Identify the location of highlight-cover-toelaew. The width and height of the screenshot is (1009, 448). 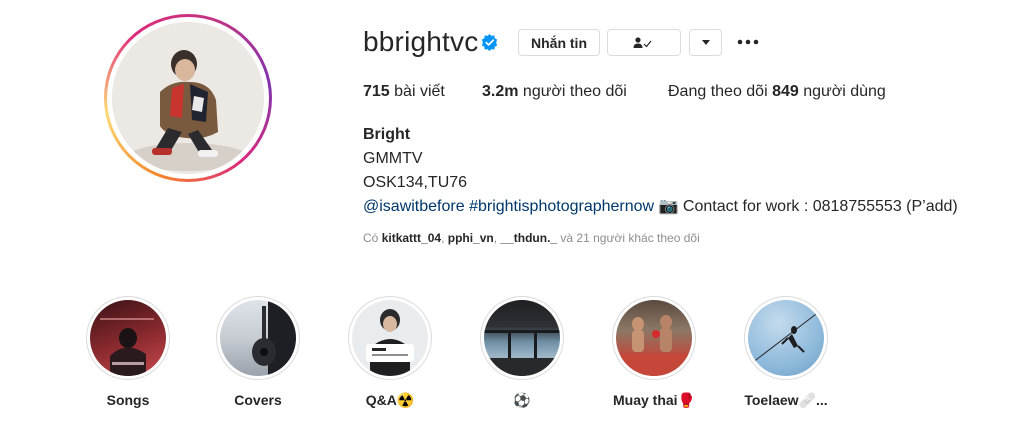
(786, 338).